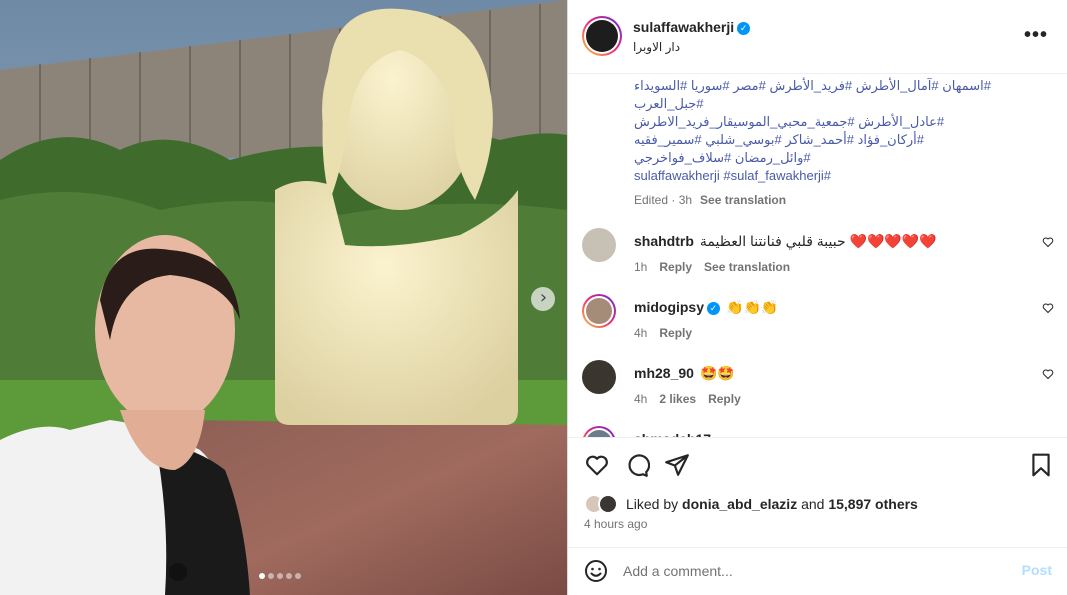 The image size is (1067, 595). I want to click on commenter-username: shahdtrb, so click(664, 241).